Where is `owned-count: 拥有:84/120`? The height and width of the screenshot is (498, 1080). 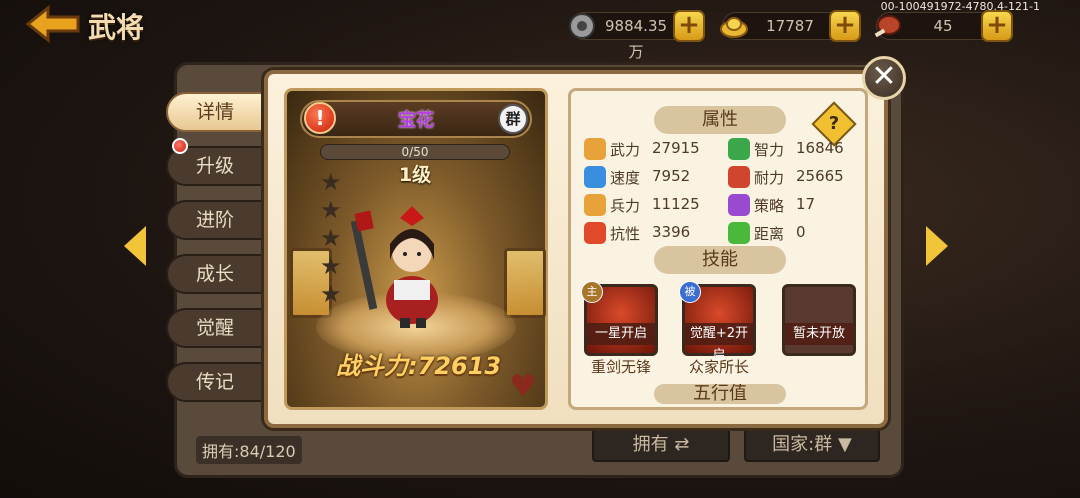 owned-count: 拥有:84/120 is located at coordinates (249, 450).